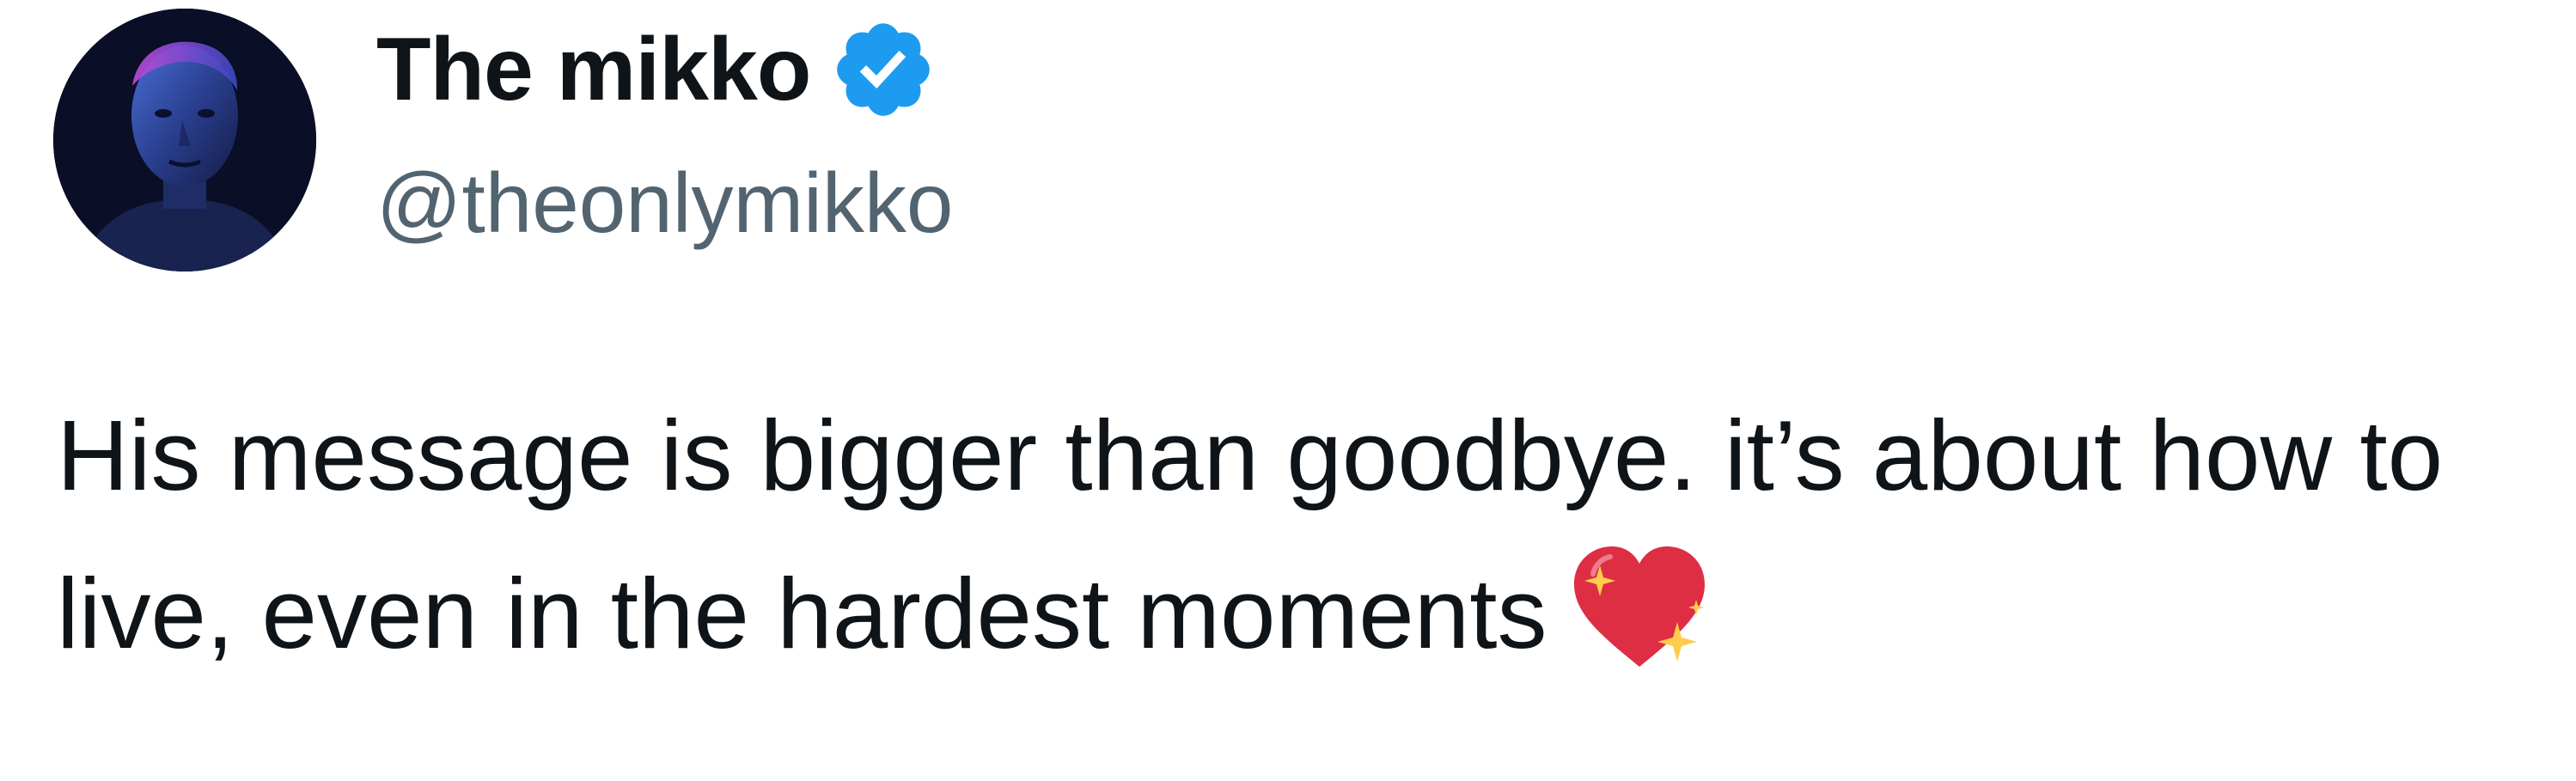 Image resolution: width=2576 pixels, height=781 pixels. I want to click on sparkling-heart-icon, so click(1639, 607).